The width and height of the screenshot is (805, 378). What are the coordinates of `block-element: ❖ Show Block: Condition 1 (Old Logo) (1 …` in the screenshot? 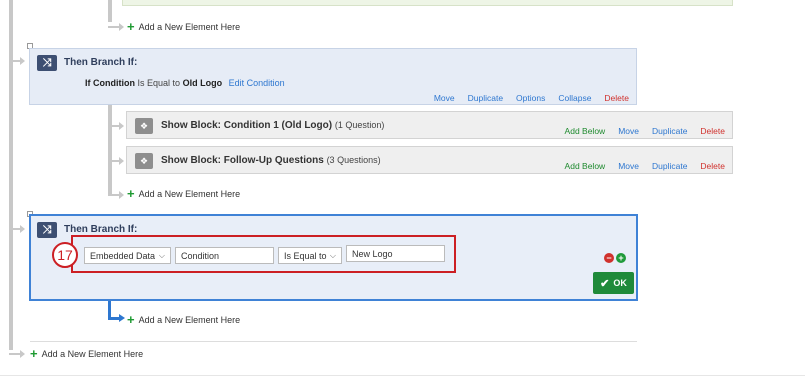 It's located at (429, 125).